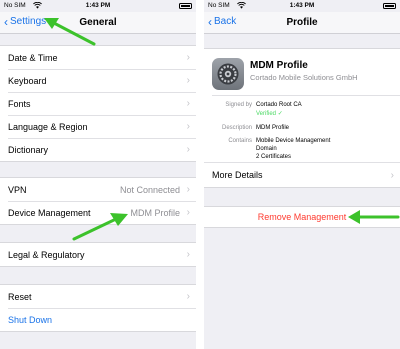 The width and height of the screenshot is (400, 349). I want to click on signed-by-label: Signed by, so click(238, 105).